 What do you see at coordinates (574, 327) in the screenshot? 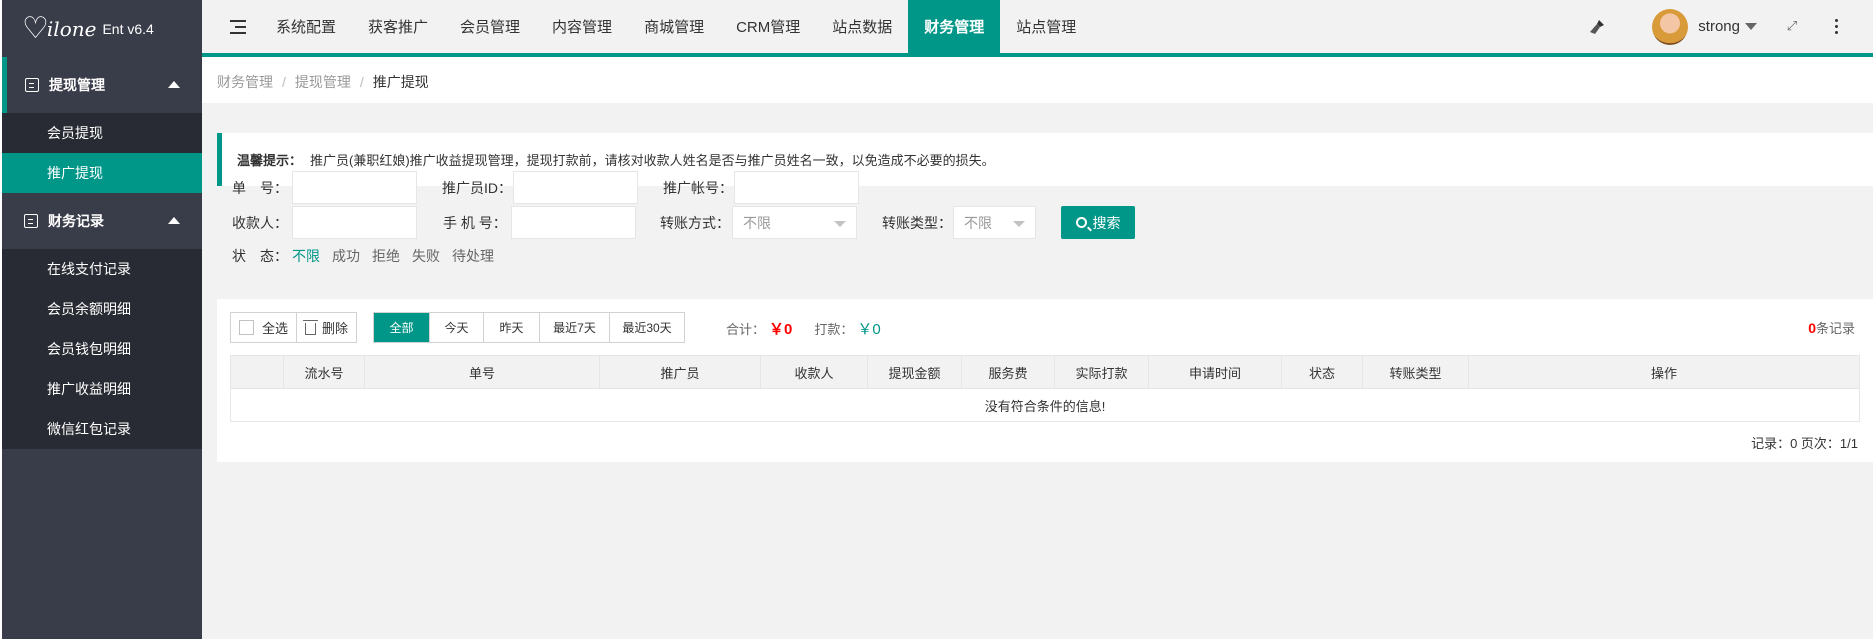
I see `period-7days: 最近7天` at bounding box center [574, 327].